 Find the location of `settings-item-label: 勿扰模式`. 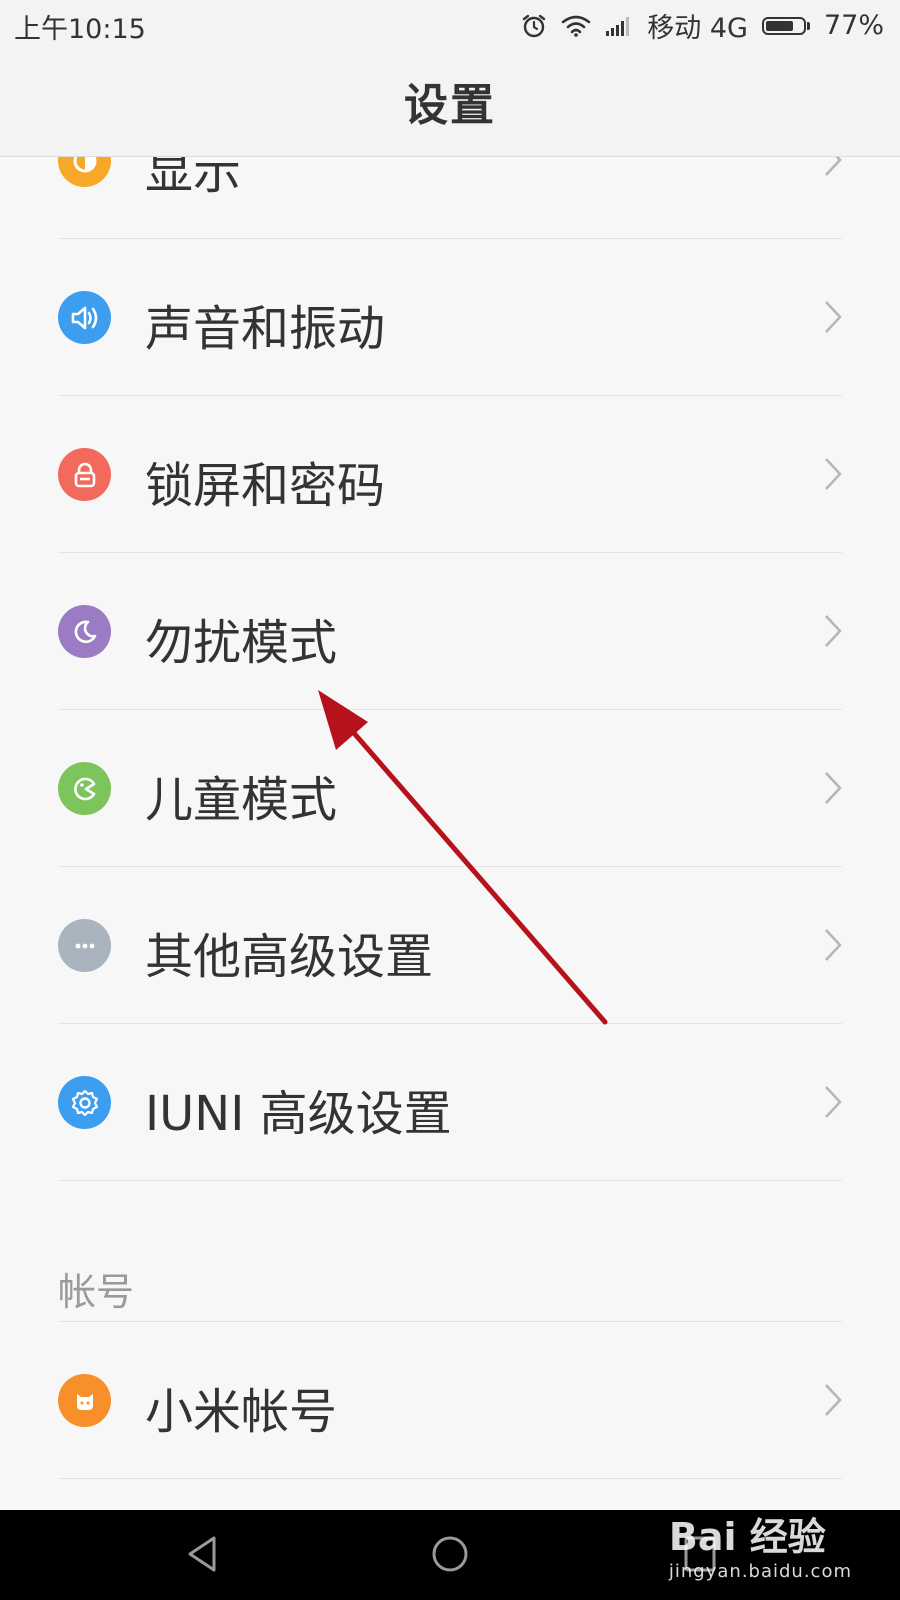

settings-item-label: 勿扰模式 is located at coordinates (241, 643).